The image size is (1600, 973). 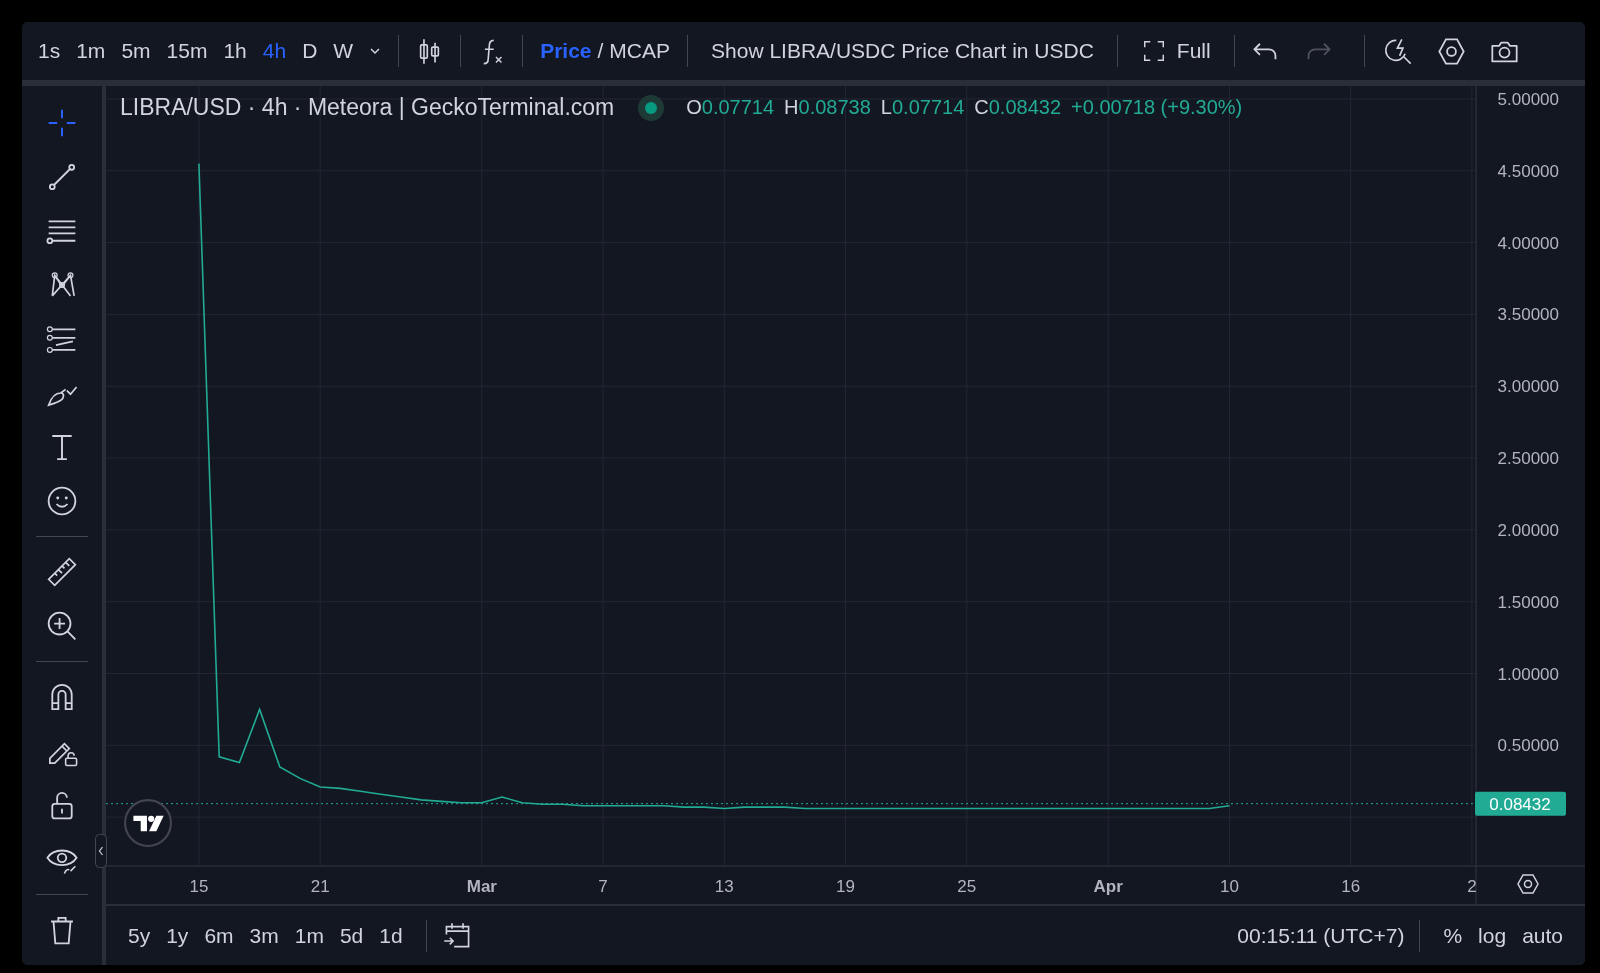 What do you see at coordinates (1528, 459) in the screenshot?
I see `price-axis-label: 2.50000` at bounding box center [1528, 459].